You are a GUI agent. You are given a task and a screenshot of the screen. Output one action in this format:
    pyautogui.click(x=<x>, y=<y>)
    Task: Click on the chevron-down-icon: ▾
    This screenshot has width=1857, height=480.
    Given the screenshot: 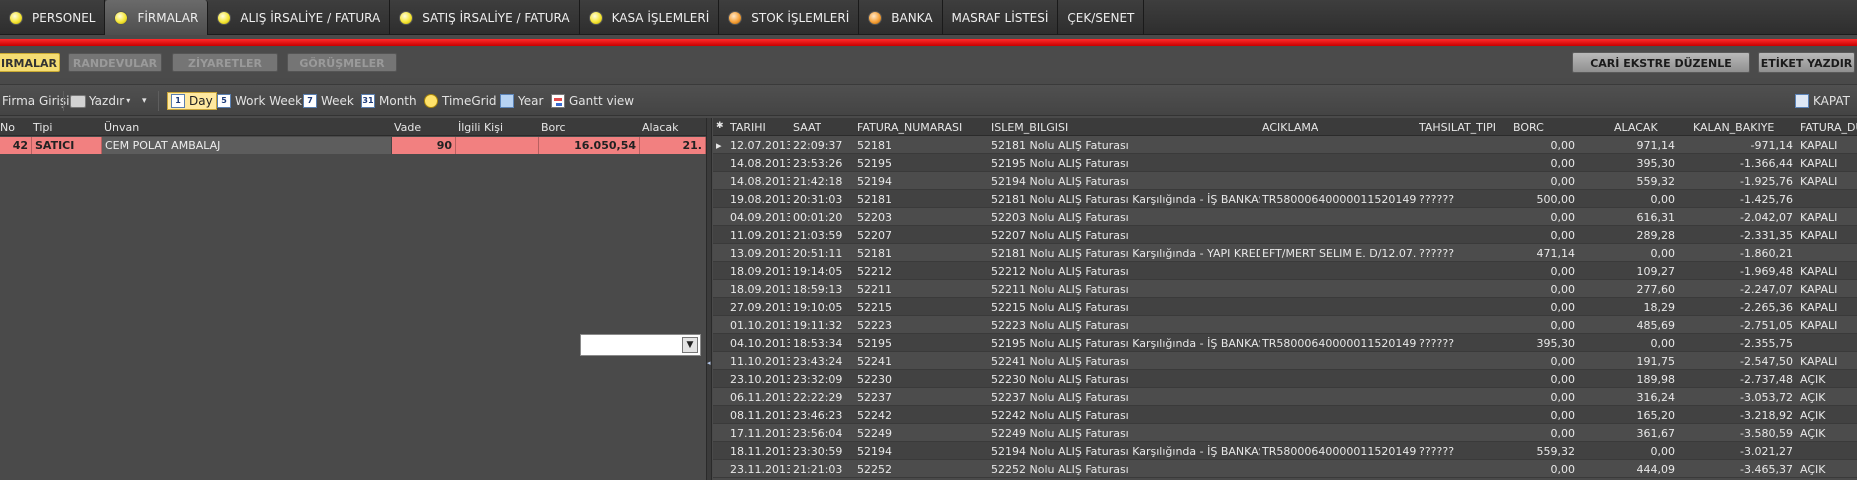 What is the action you would take?
    pyautogui.click(x=144, y=101)
    